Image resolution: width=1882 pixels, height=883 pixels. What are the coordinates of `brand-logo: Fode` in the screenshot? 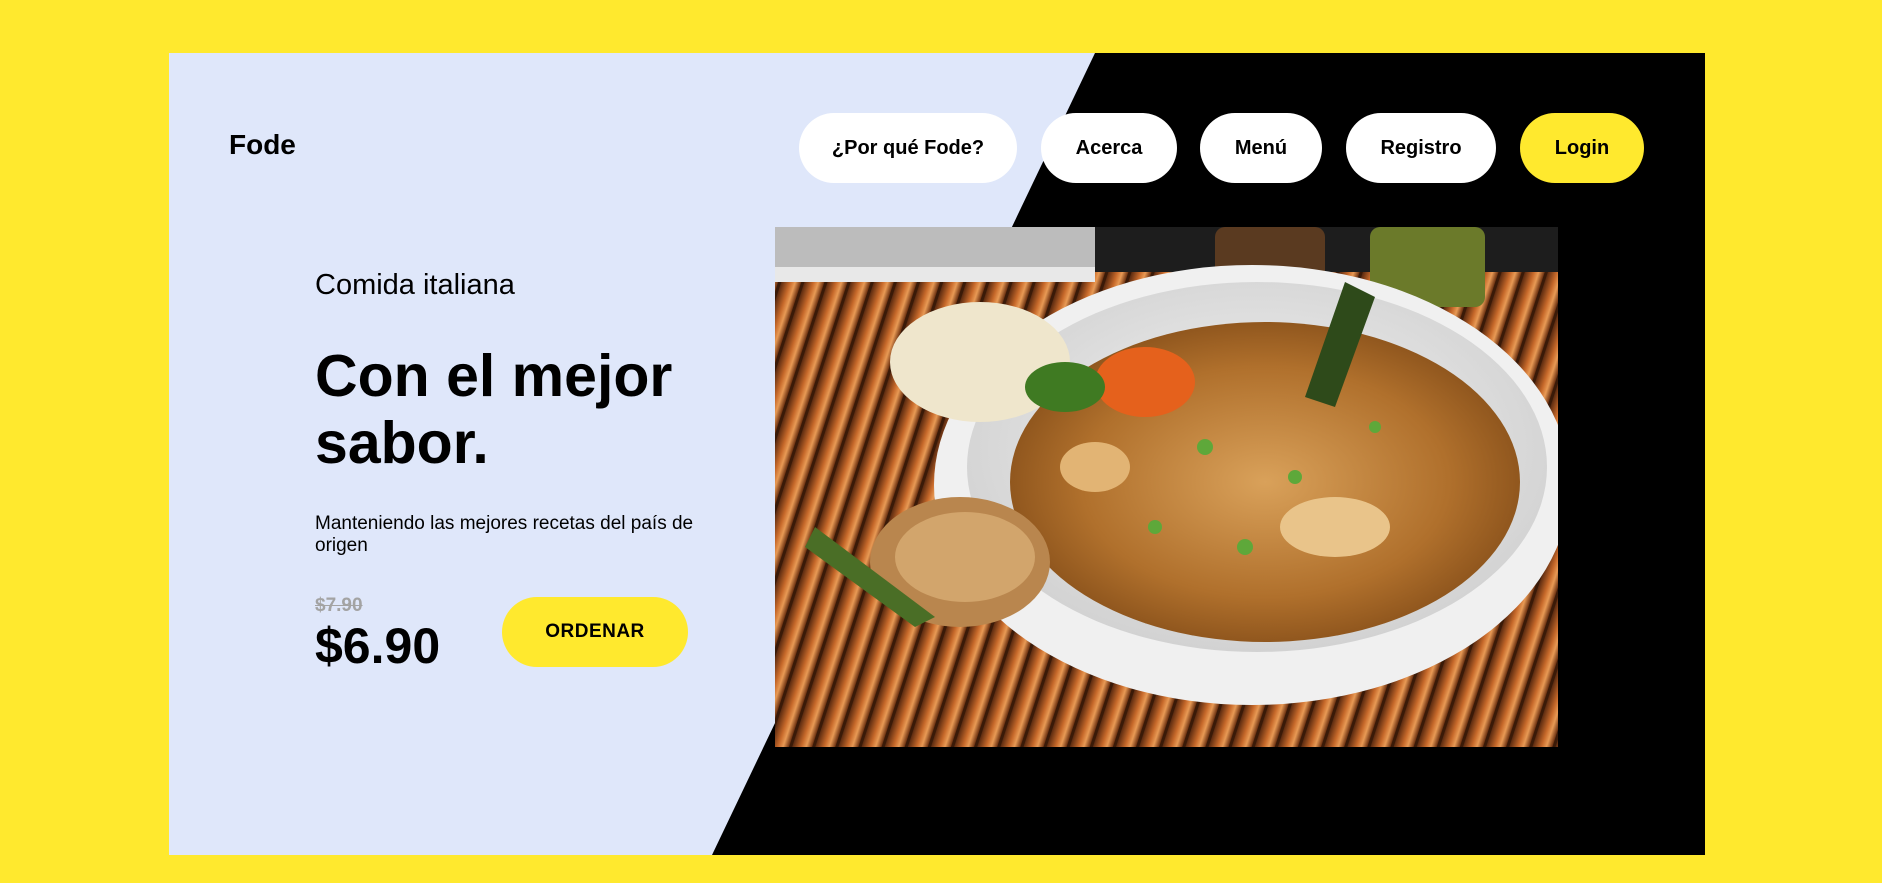 It's located at (262, 145).